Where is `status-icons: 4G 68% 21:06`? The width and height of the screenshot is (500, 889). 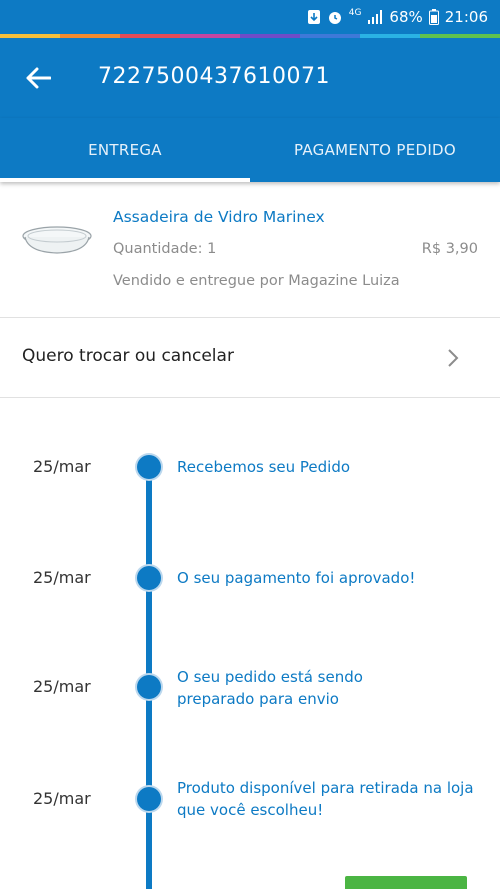
status-icons: 4G 68% 21:06 is located at coordinates (397, 17).